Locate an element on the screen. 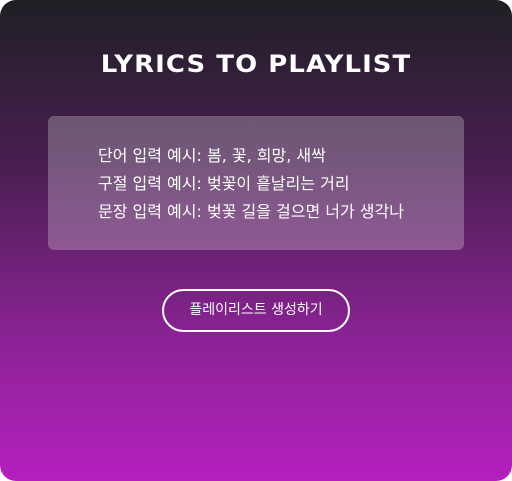 The height and width of the screenshot is (481, 512). generate-playlist-button: 플레이리스트 생성하기 is located at coordinates (256, 310).